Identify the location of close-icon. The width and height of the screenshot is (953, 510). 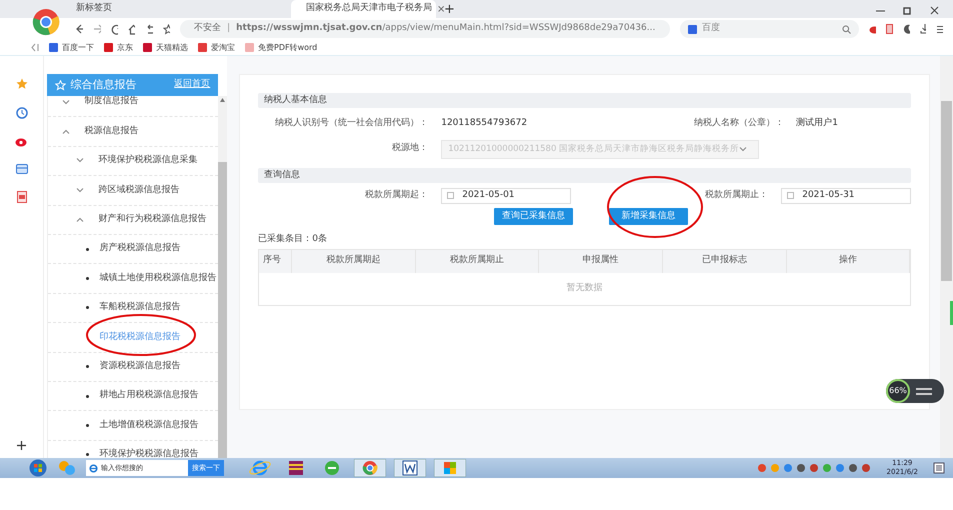
(934, 10).